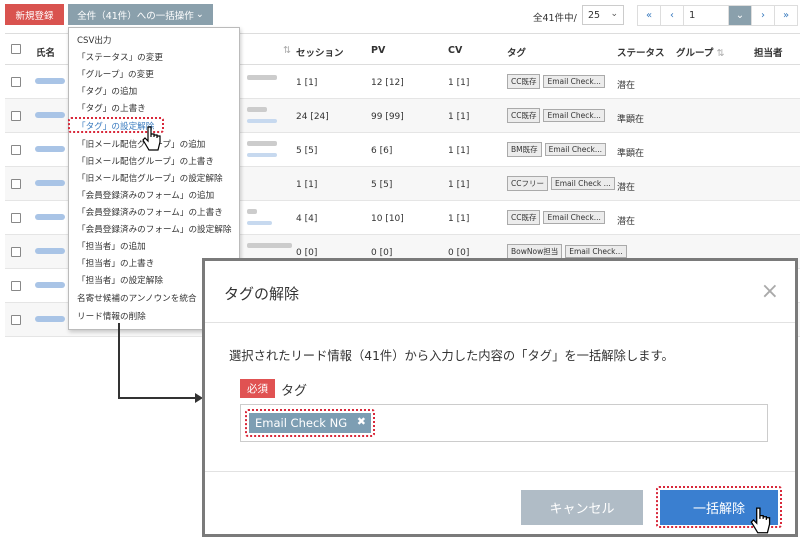 This screenshot has height=539, width=800. Describe the element at coordinates (770, 291) in the screenshot. I see `close-icon: ×` at that location.